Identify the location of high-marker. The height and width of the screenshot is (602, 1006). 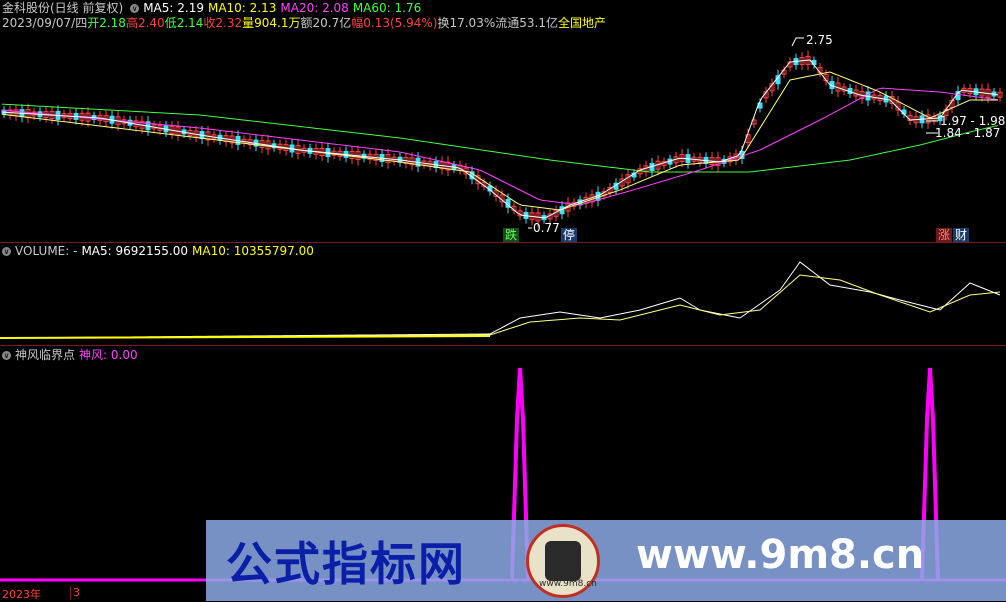
(797, 42).